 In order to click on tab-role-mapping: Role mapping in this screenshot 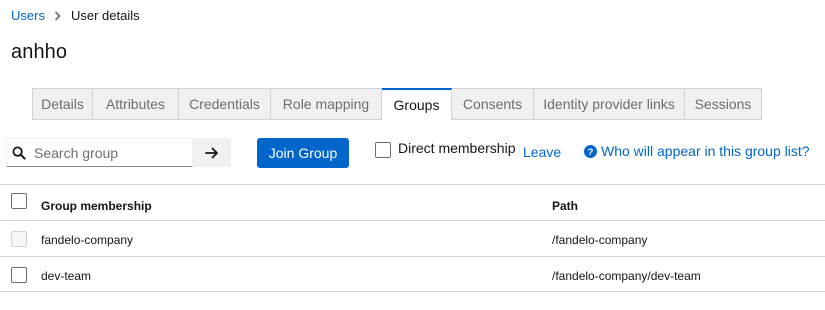, I will do `click(326, 104)`.